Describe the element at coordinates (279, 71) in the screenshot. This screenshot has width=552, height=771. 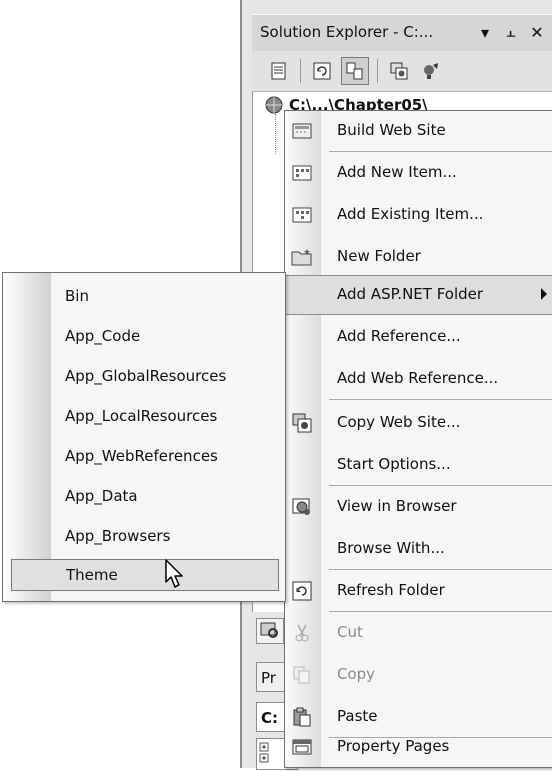
I see `properties-icon` at that location.